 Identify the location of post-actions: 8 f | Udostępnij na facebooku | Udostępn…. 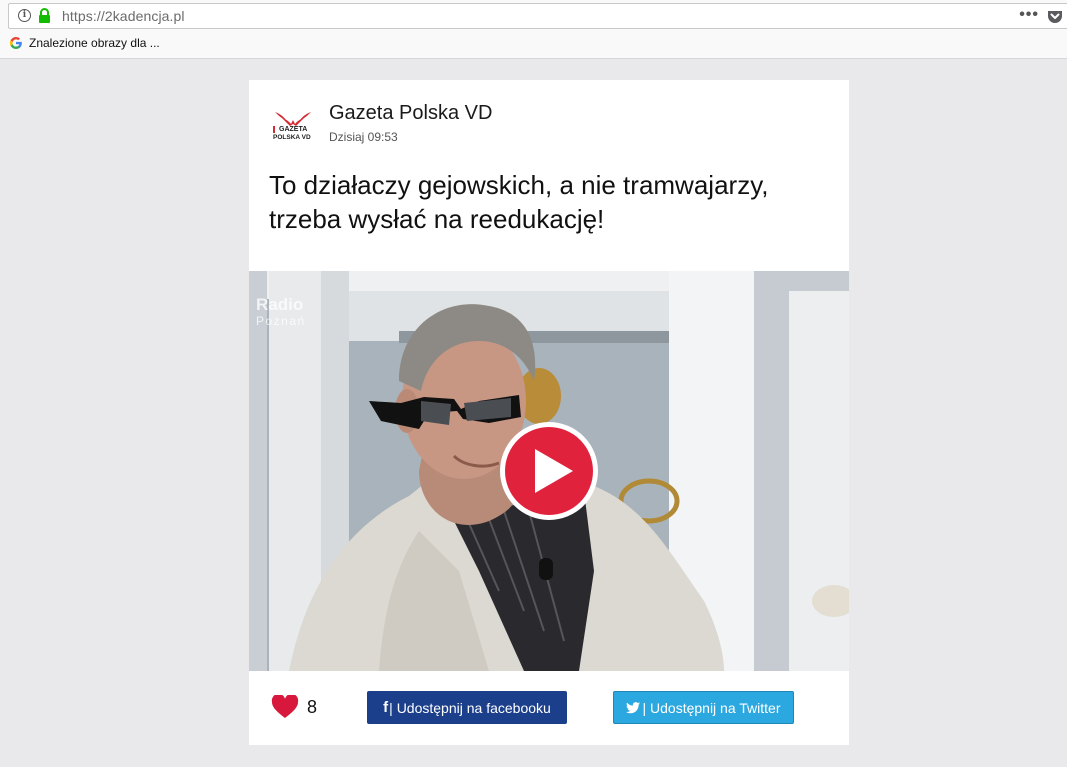
(549, 708).